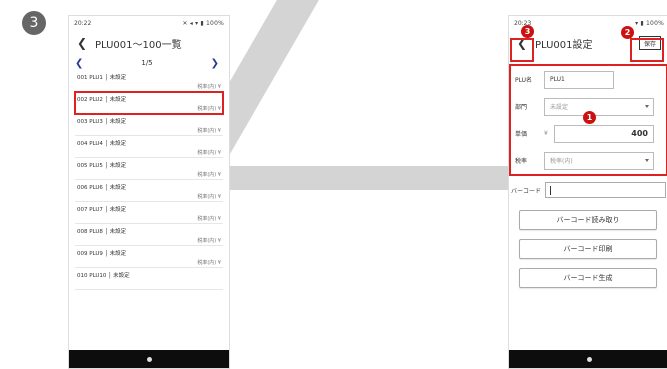 The image size is (667, 369). I want to click on barcode-row: バーコード, so click(588, 190).